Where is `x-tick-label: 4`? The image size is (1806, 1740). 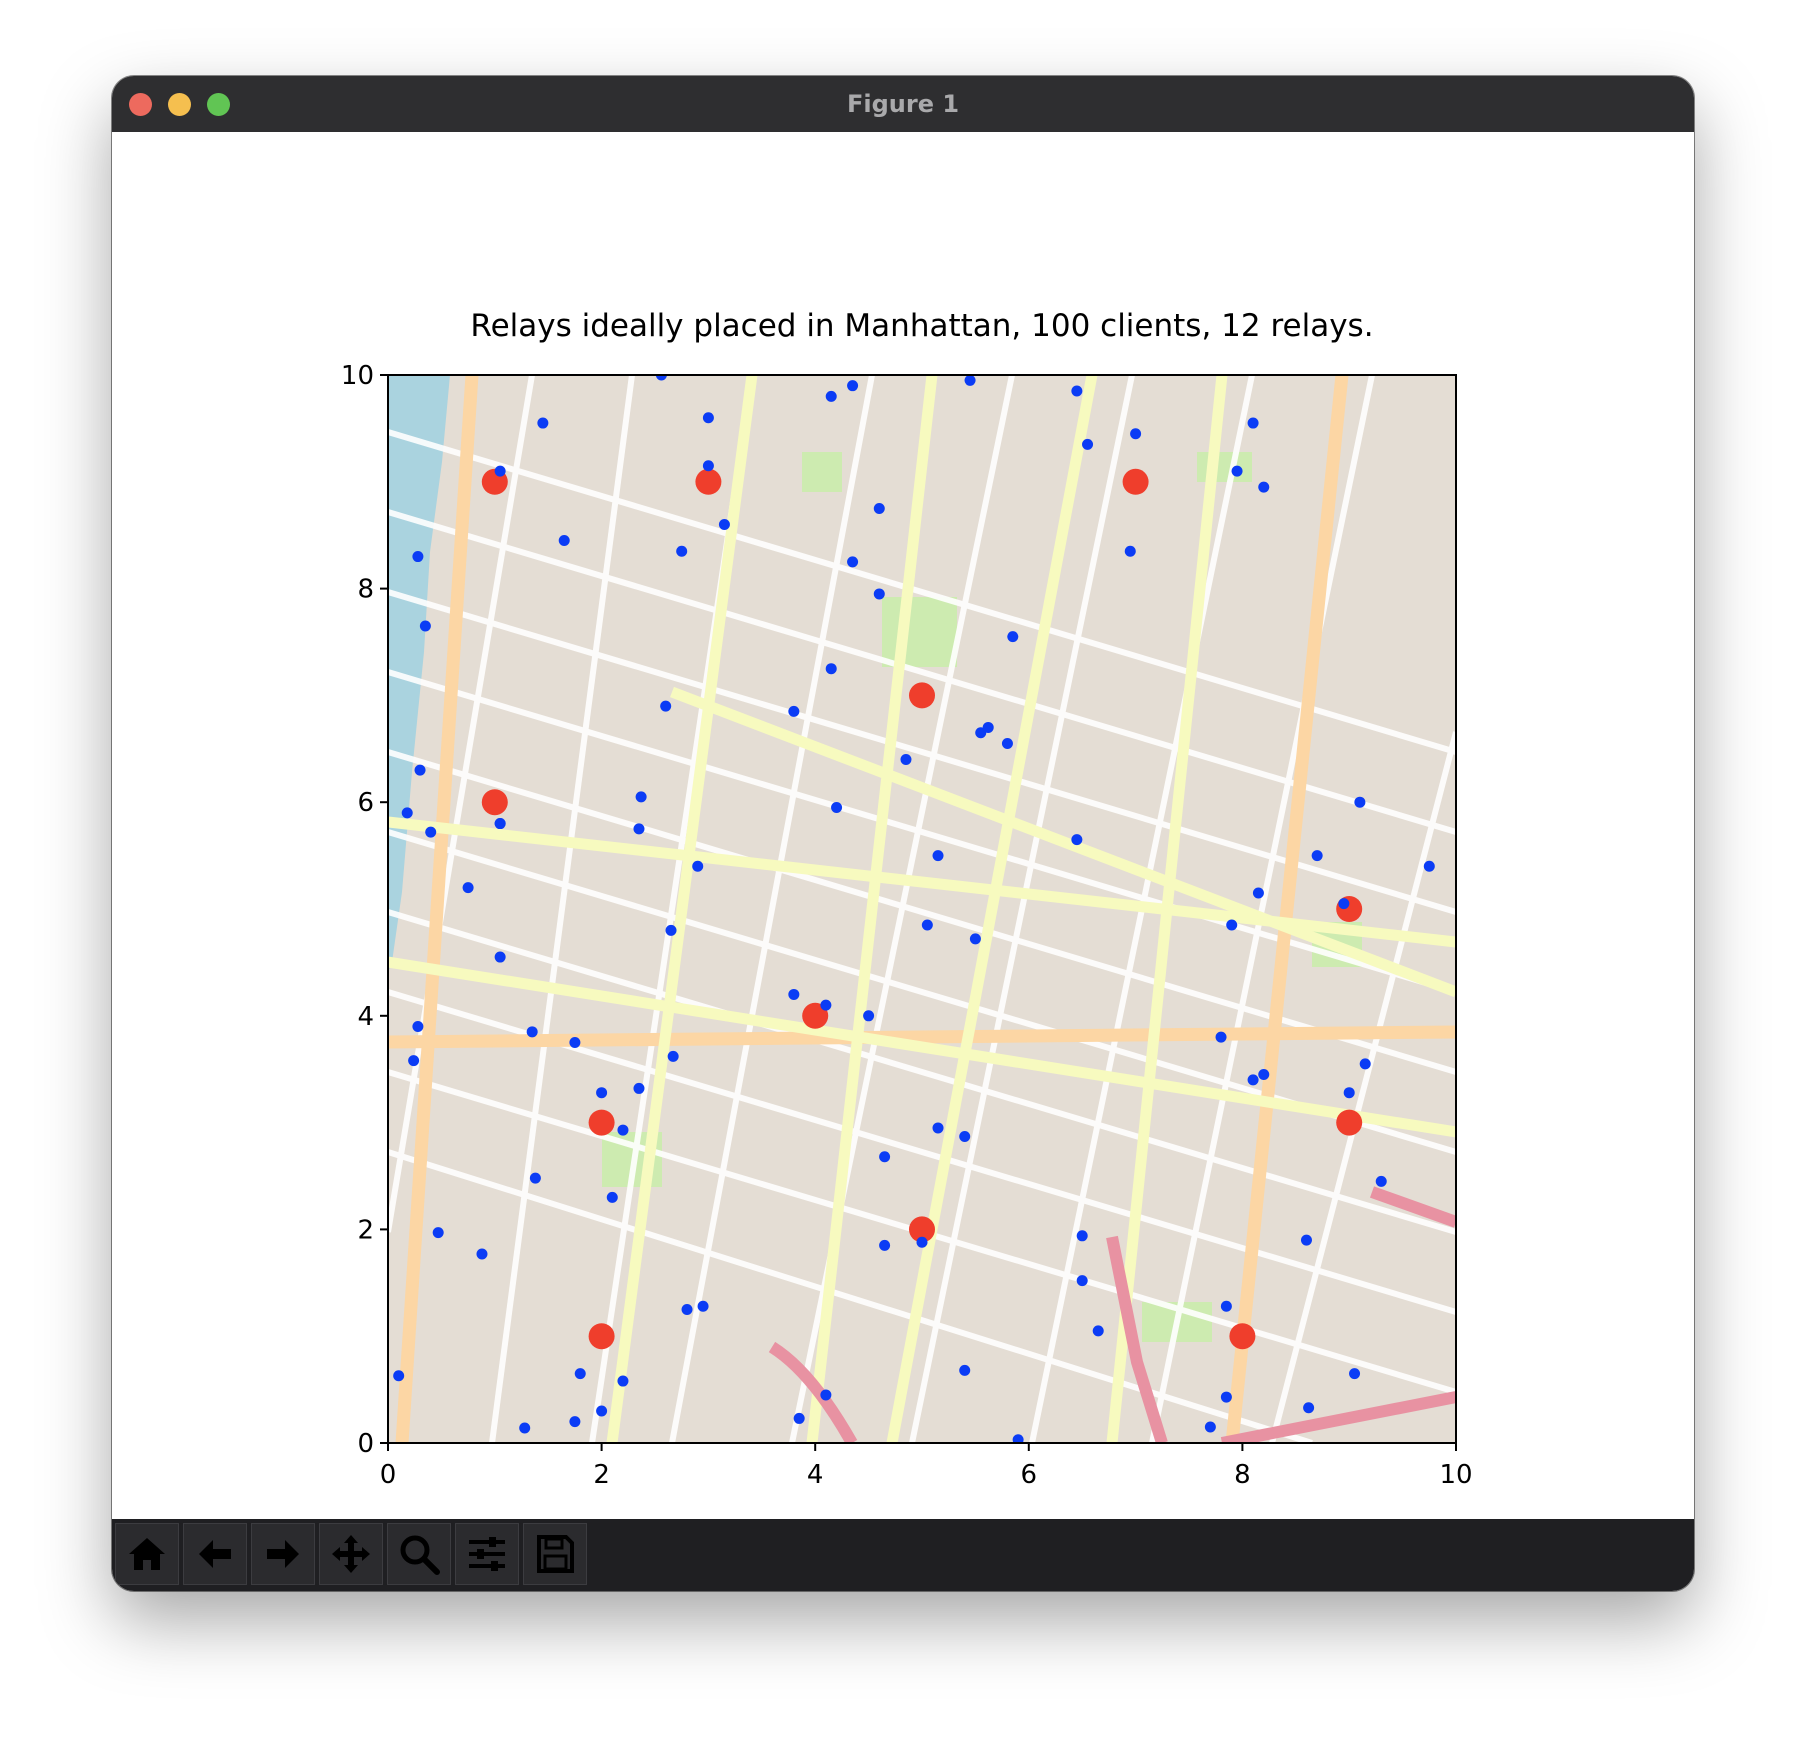
x-tick-label: 4 is located at coordinates (815, 1475).